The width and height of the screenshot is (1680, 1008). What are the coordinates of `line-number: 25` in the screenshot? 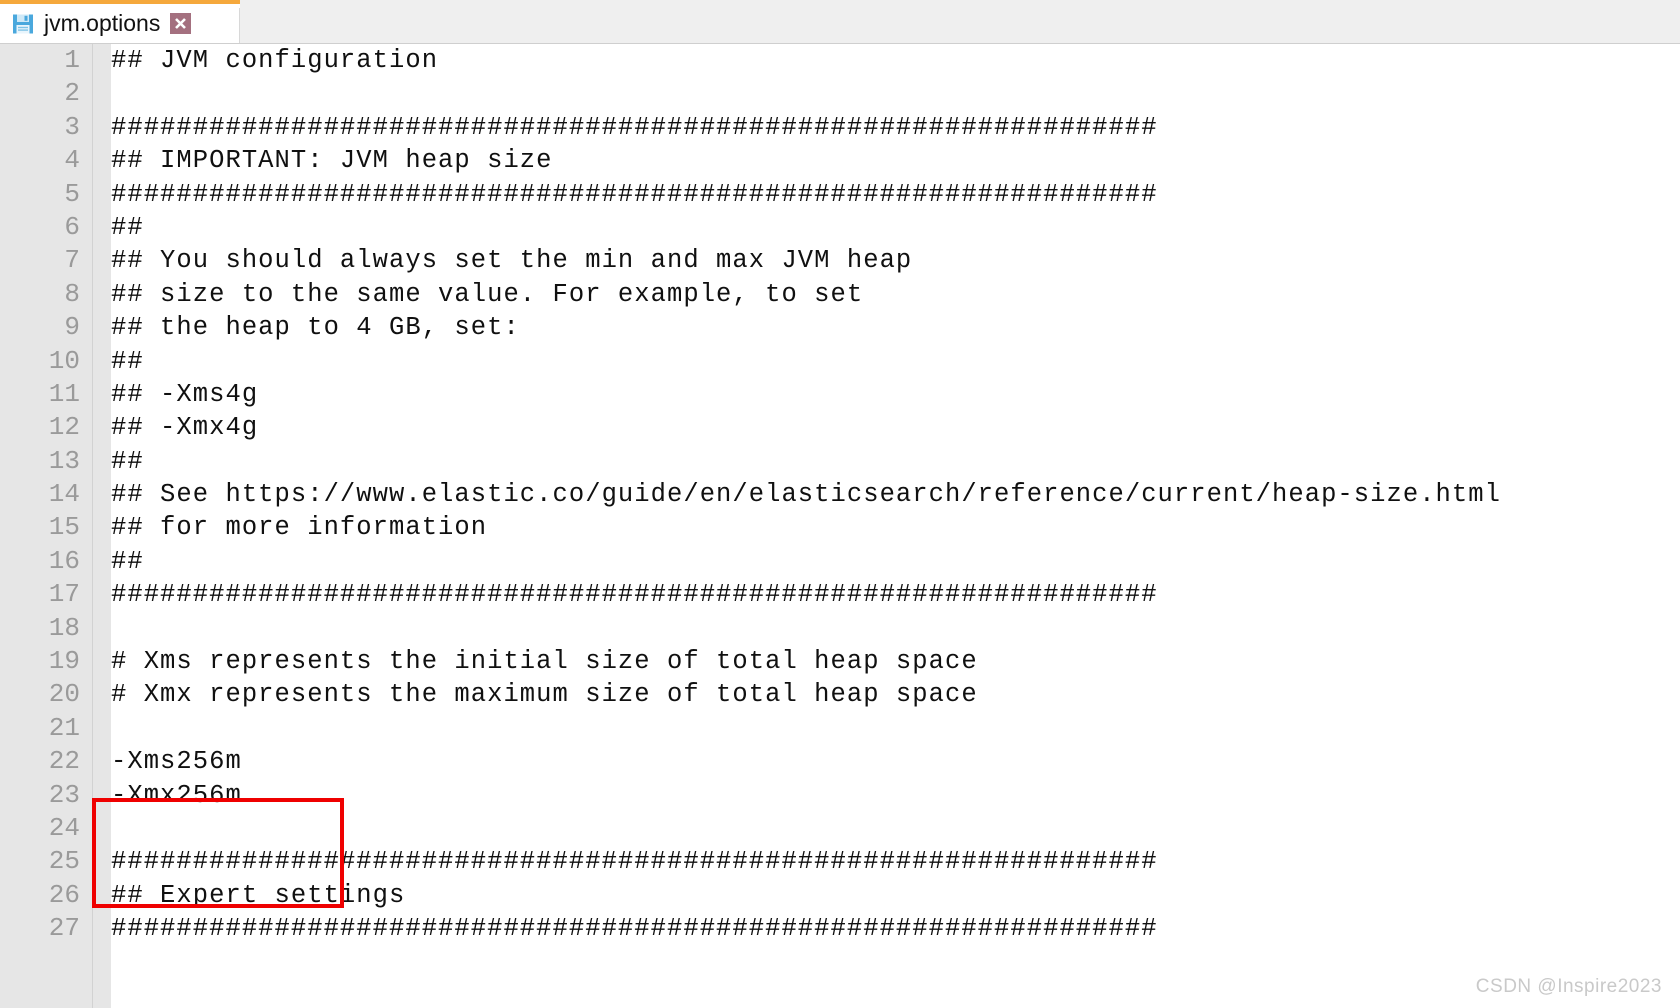 It's located at (64, 861).